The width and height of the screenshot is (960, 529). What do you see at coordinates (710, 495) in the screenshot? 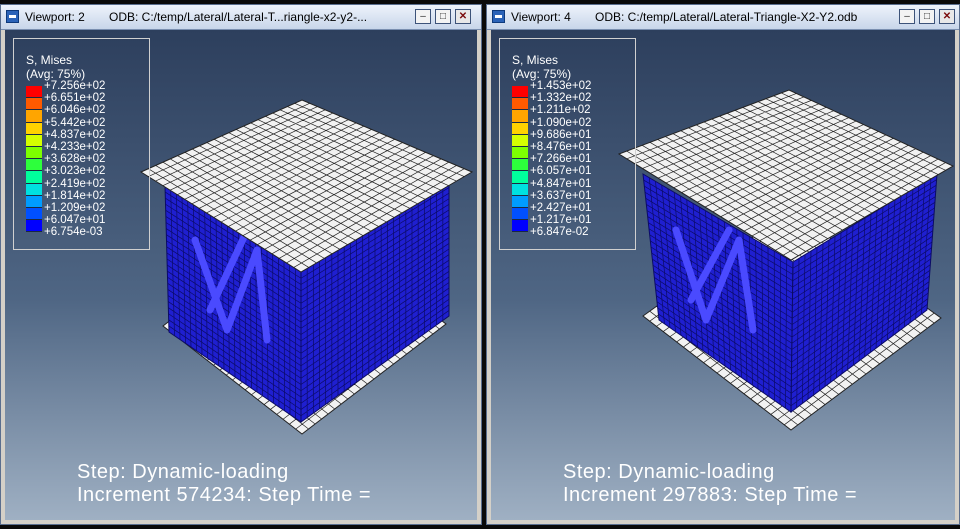
I see `status-increment: Increment 297883: Step Time =` at bounding box center [710, 495].